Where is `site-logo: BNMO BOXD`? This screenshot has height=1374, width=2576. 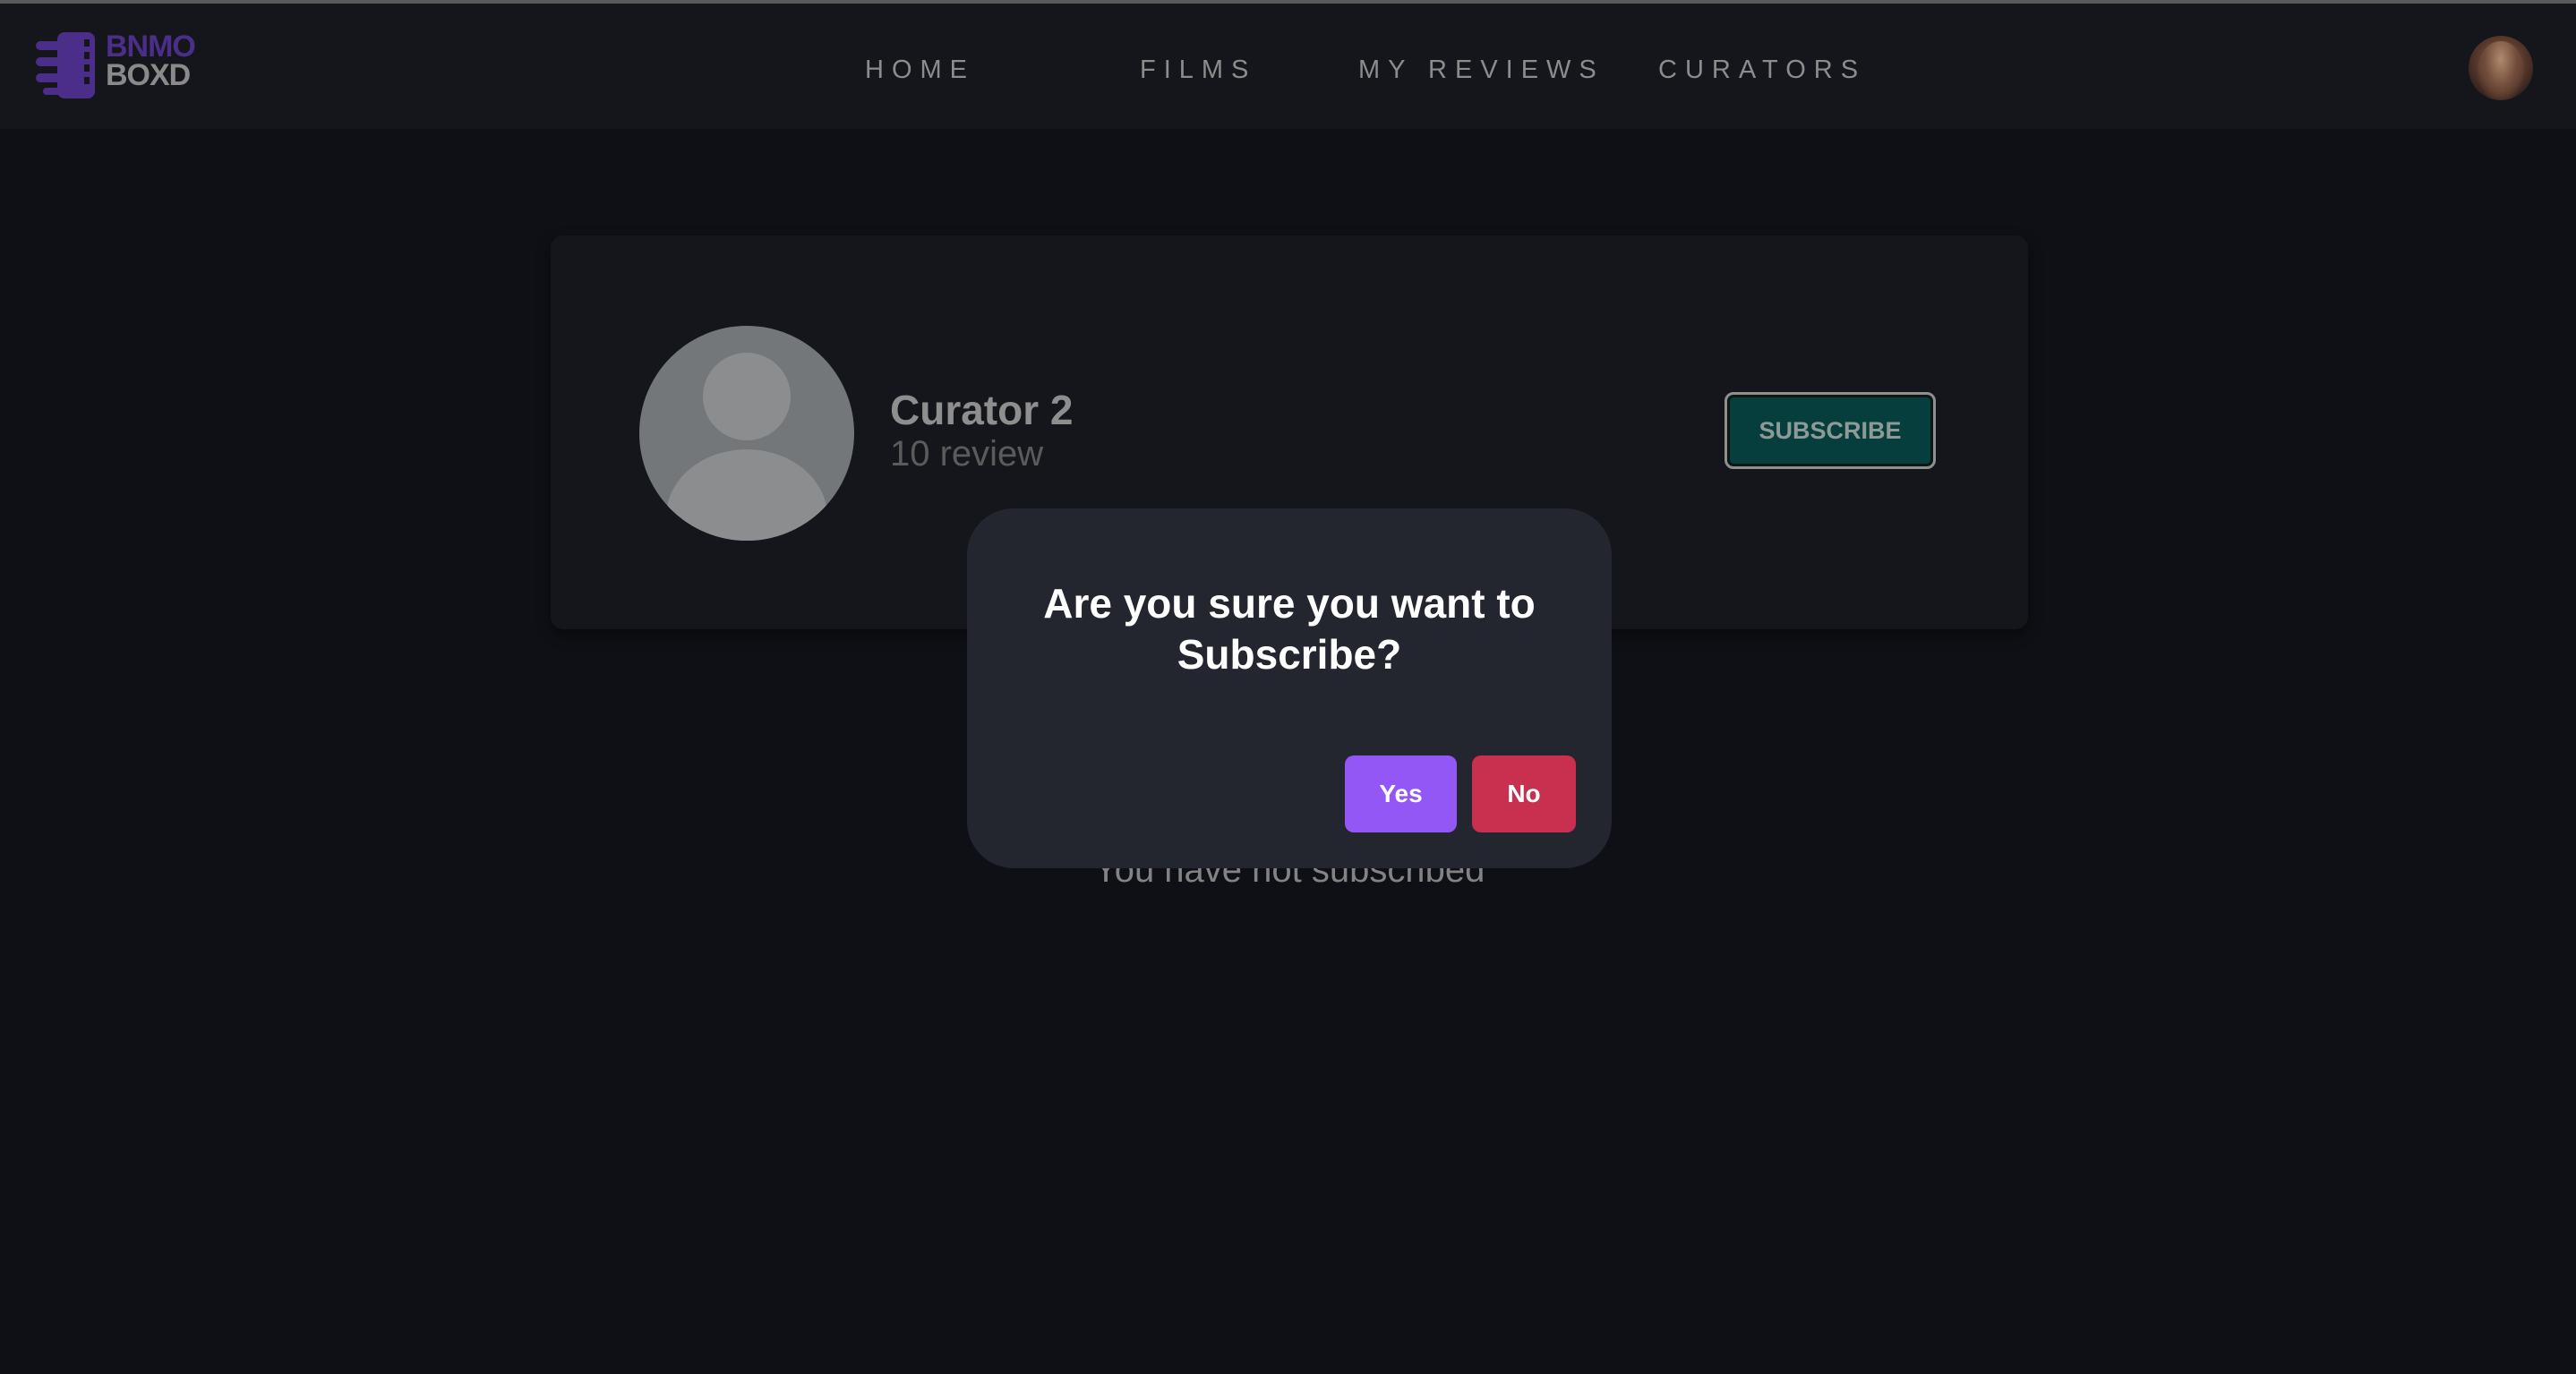 site-logo: BNMO BOXD is located at coordinates (125, 66).